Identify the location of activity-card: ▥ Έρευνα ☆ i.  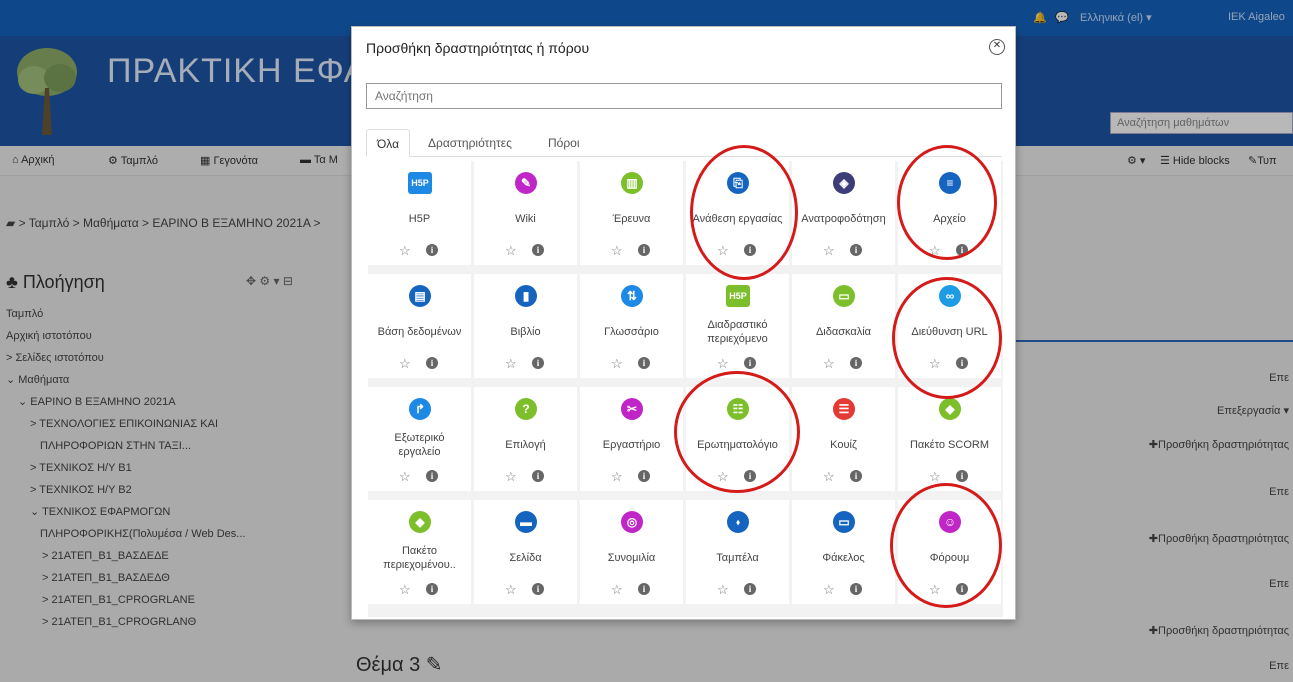
(631, 213).